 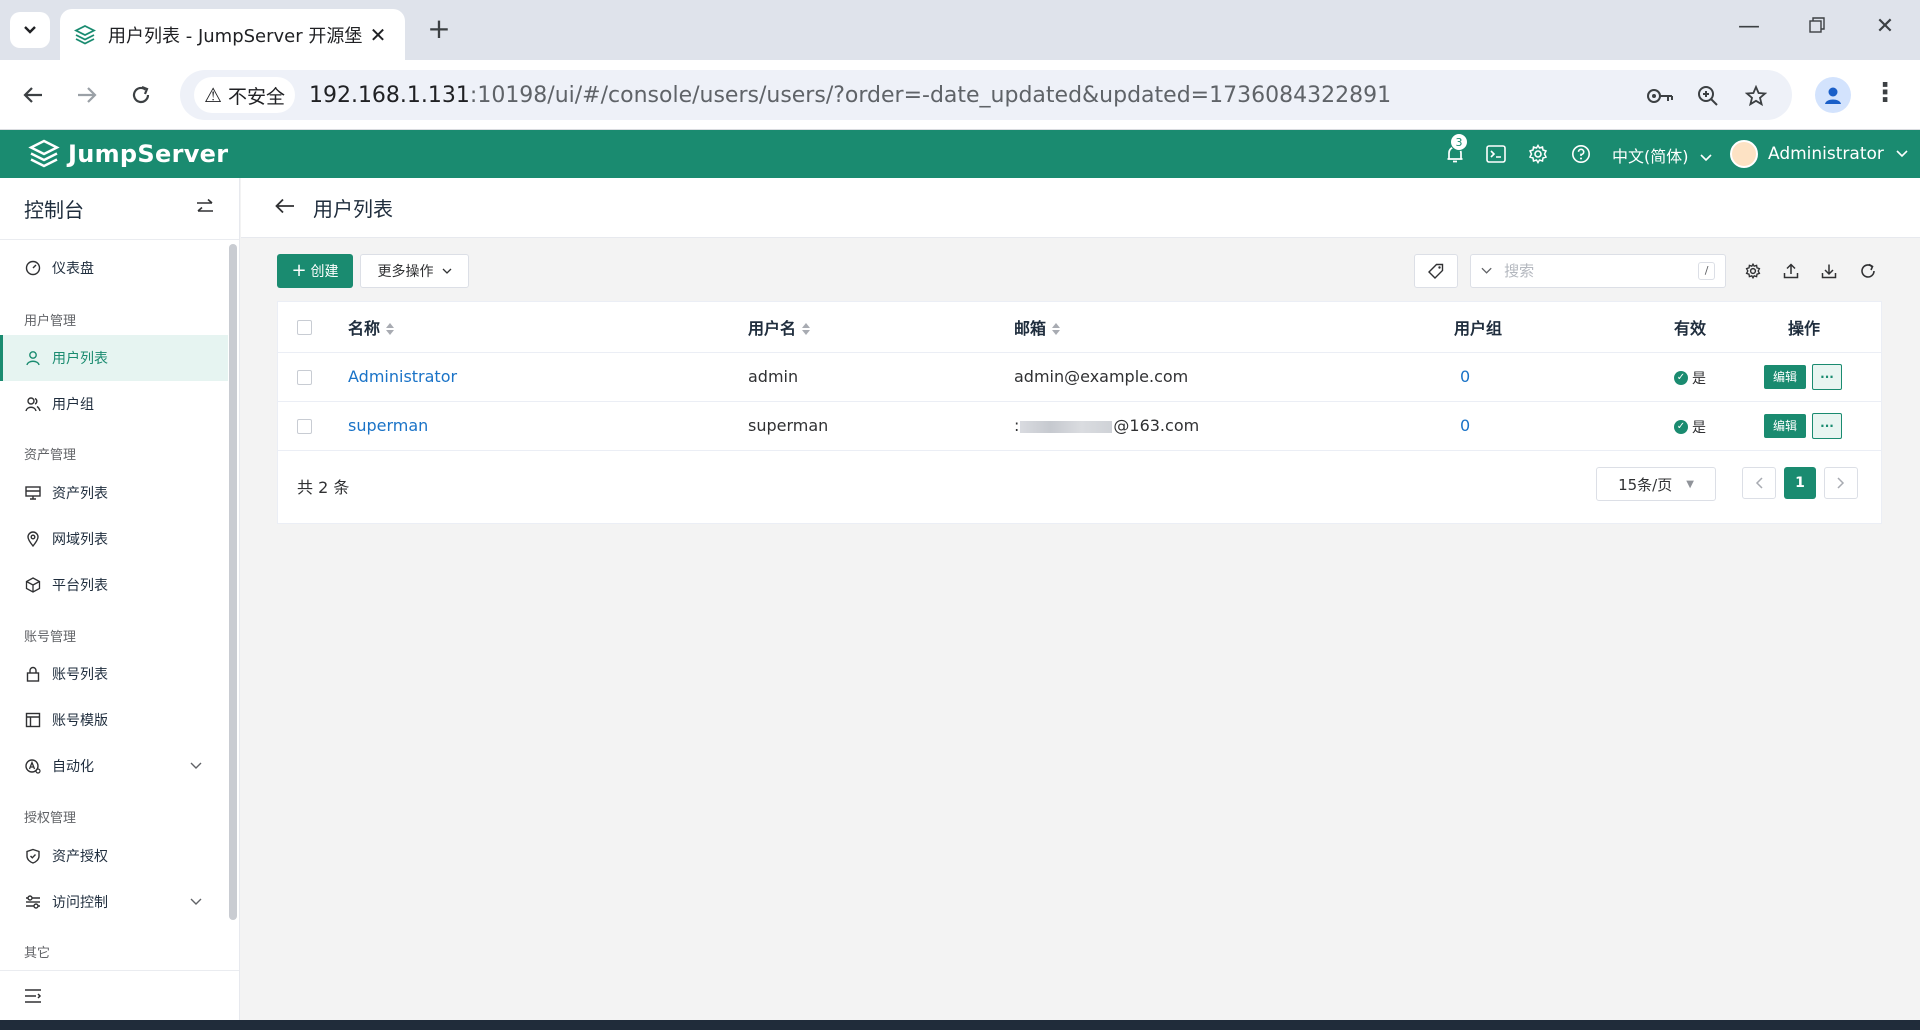 I want to click on new-tab-button: +, so click(x=439, y=29).